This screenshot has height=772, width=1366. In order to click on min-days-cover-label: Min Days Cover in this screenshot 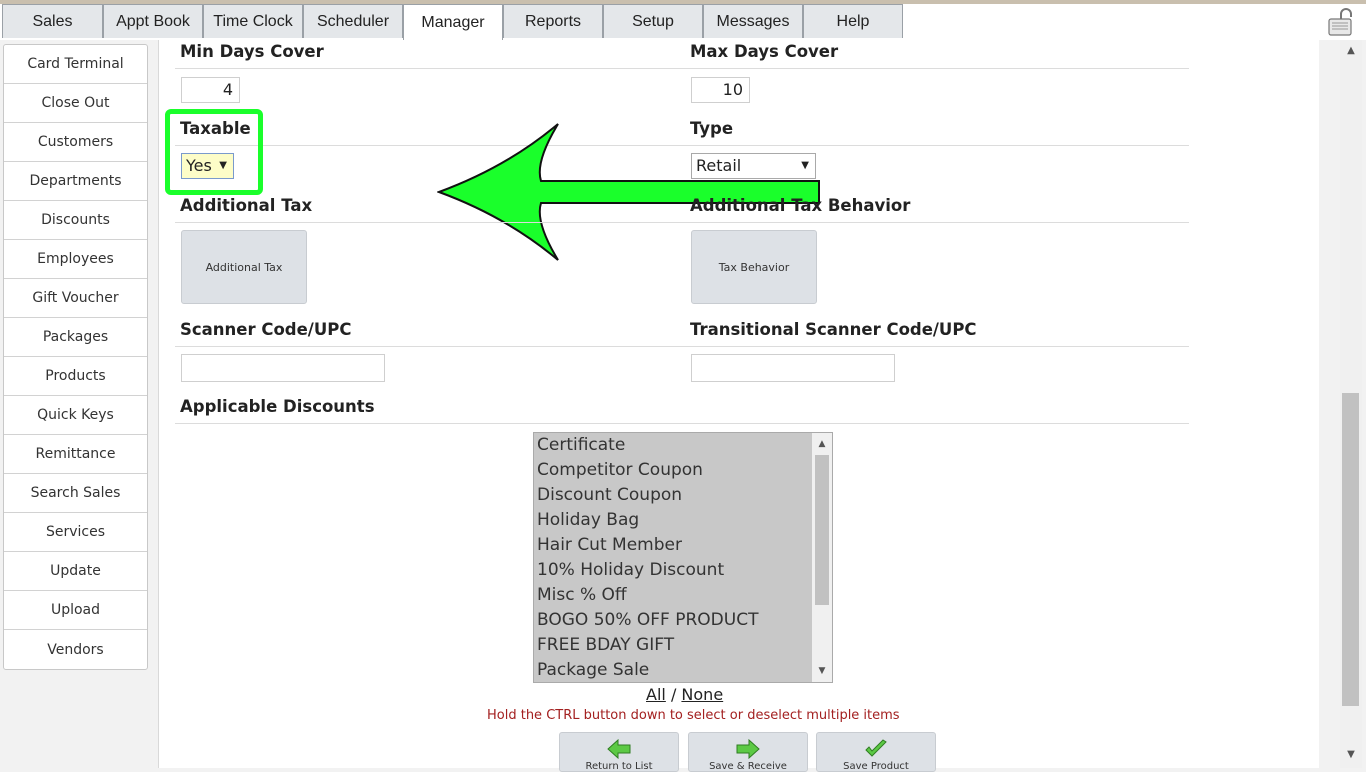, I will do `click(252, 51)`.